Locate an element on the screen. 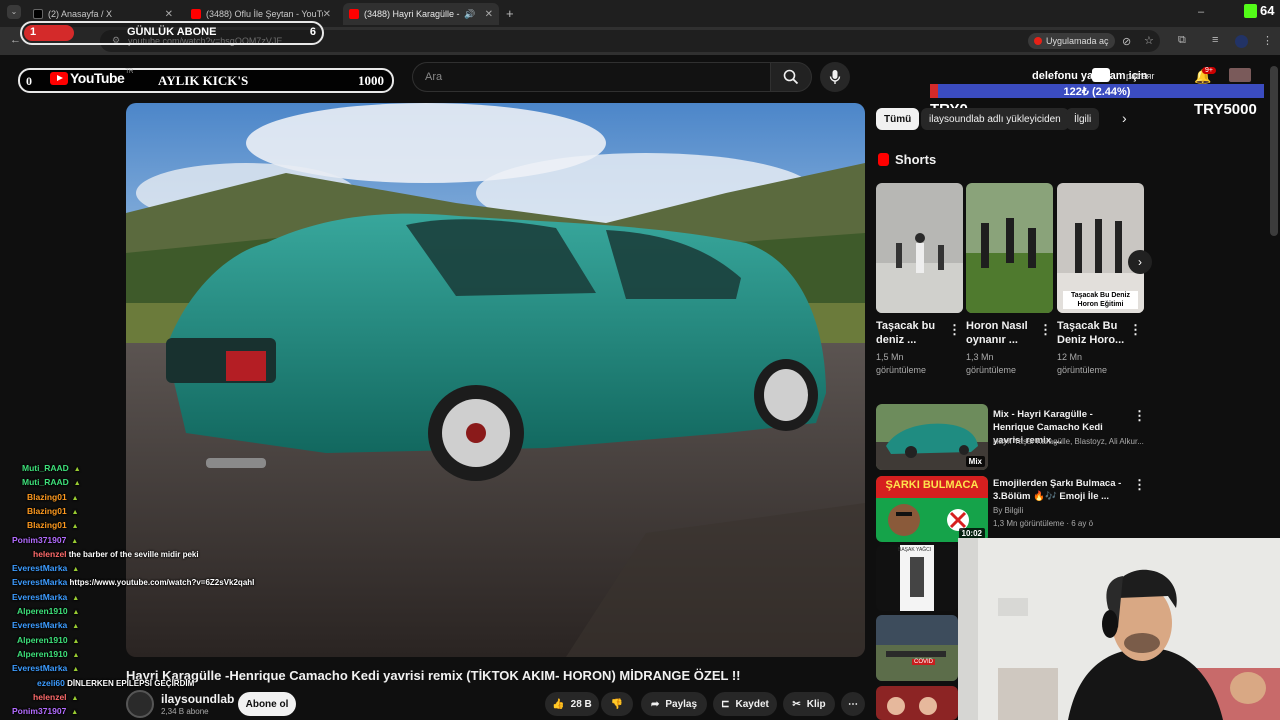 This screenshot has width=1280, height=720. chat-message: Muti_RAAD ▲ is located at coordinates (51, 482).